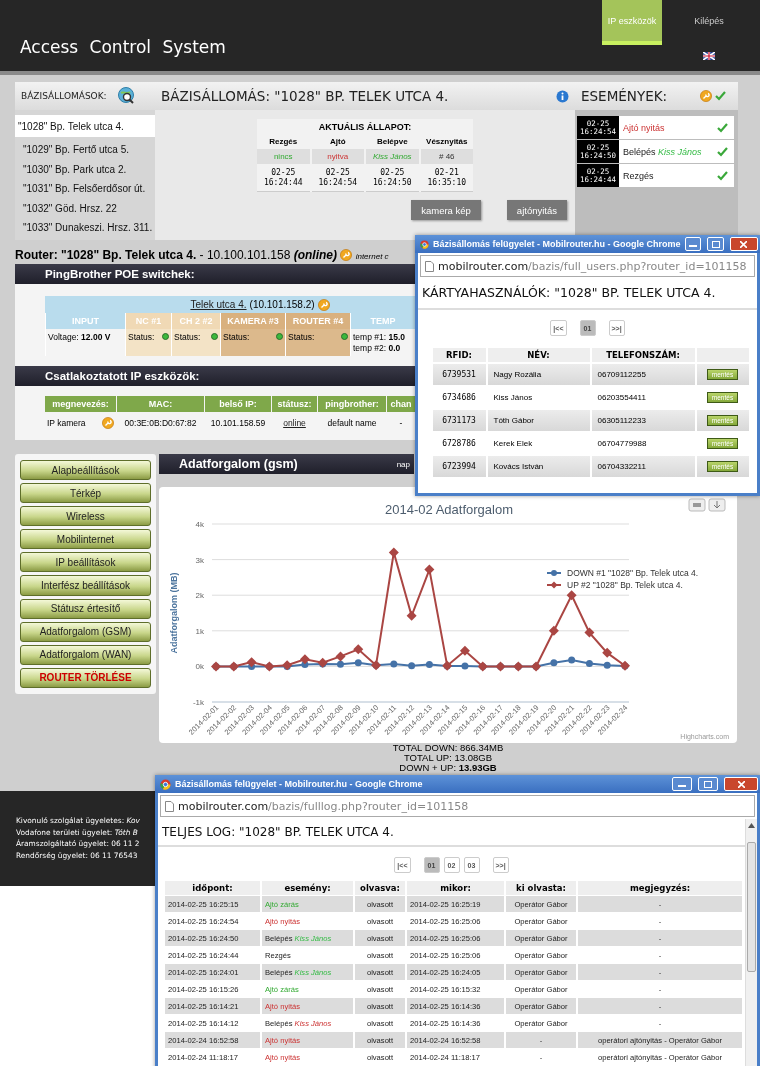 Image resolution: width=760 pixels, height=1066 pixels. What do you see at coordinates (633, 573) in the screenshot?
I see `legend-label: DOWN #1 "1028" Bp. Telek utca 4.` at bounding box center [633, 573].